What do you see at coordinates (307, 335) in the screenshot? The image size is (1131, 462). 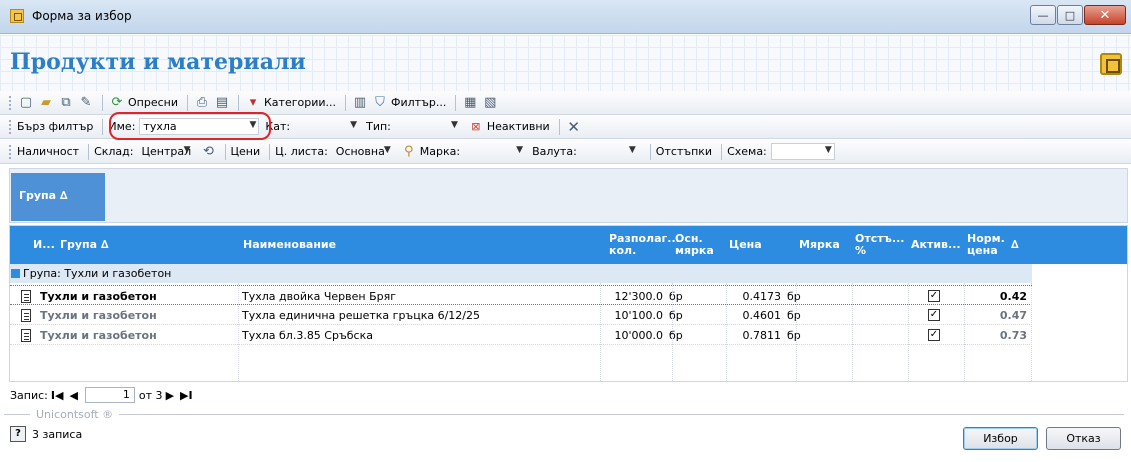 I see `cell-name: Тухла бл.3.85 Сръбска` at bounding box center [307, 335].